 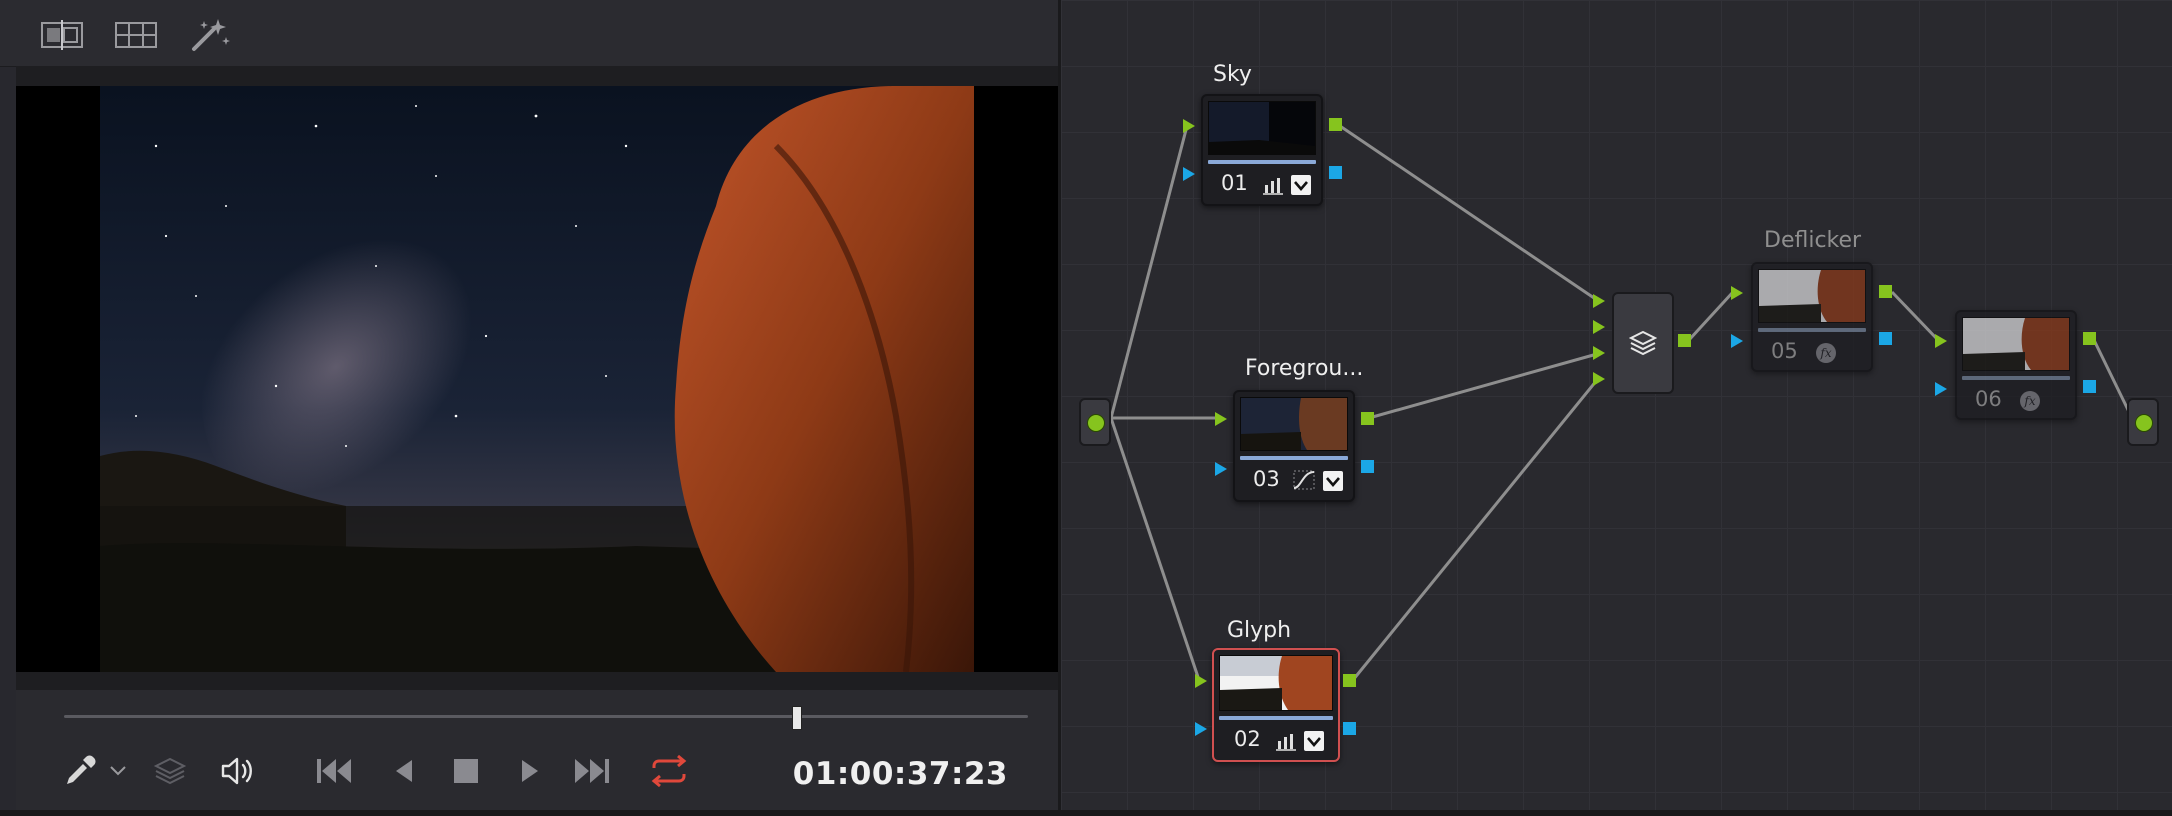 What do you see at coordinates (466, 771) in the screenshot?
I see `stop-icon` at bounding box center [466, 771].